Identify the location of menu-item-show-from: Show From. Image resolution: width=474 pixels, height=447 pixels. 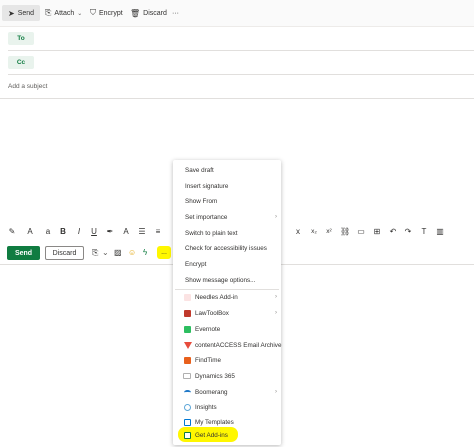
(227, 201).